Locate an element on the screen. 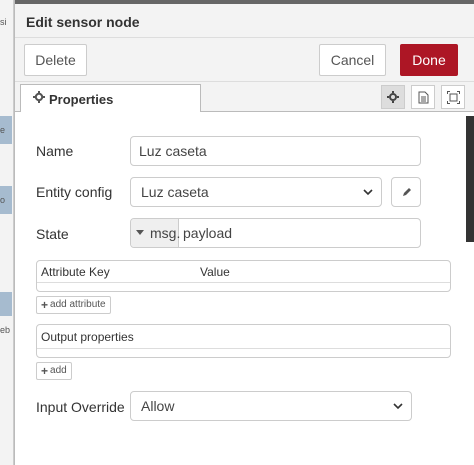 Image resolution: width=474 pixels, height=465 pixels. appearance-icon is located at coordinates (453, 97).